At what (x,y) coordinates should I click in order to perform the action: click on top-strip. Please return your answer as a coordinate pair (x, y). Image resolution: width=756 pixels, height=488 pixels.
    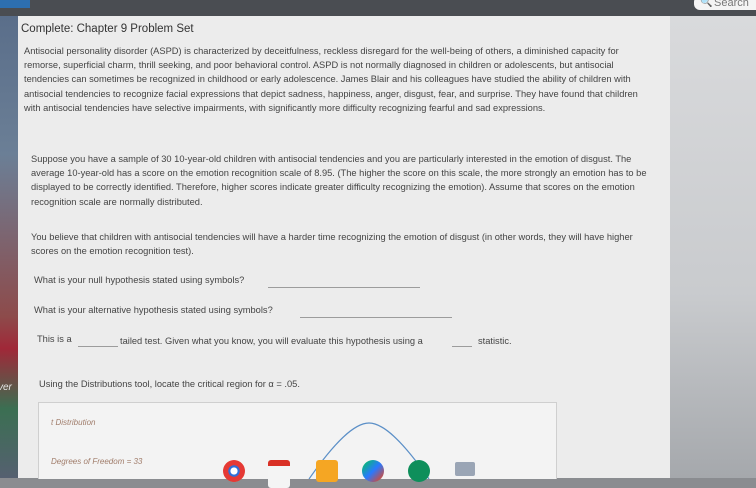
    Looking at the image, I should click on (15, 4).